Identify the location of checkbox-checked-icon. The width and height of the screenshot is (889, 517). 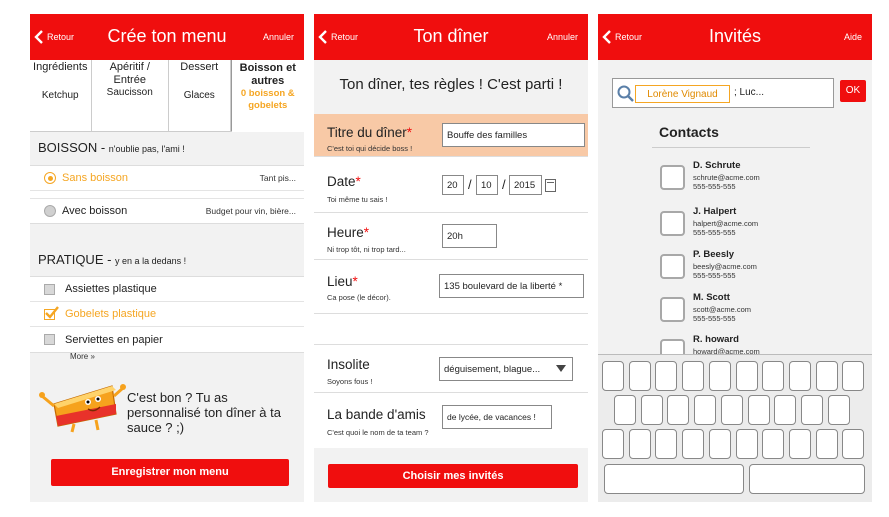
(51, 312).